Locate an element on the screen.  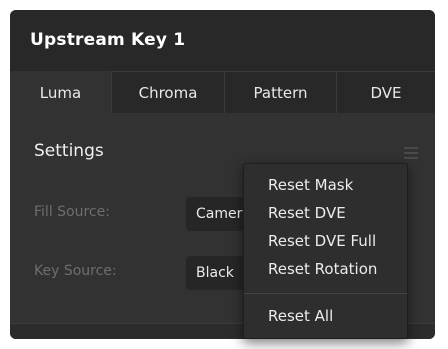
panel-title: Upstream Key 1 is located at coordinates (108, 40).